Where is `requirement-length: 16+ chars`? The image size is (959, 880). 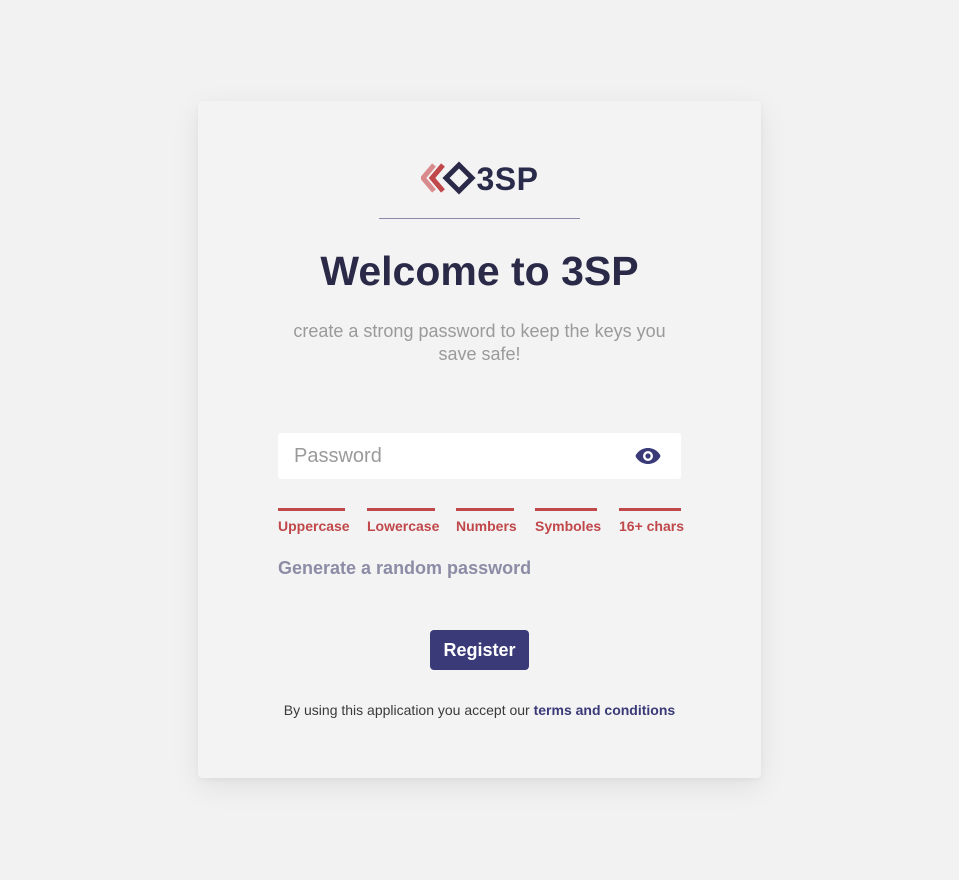
requirement-length: 16+ chars is located at coordinates (651, 521).